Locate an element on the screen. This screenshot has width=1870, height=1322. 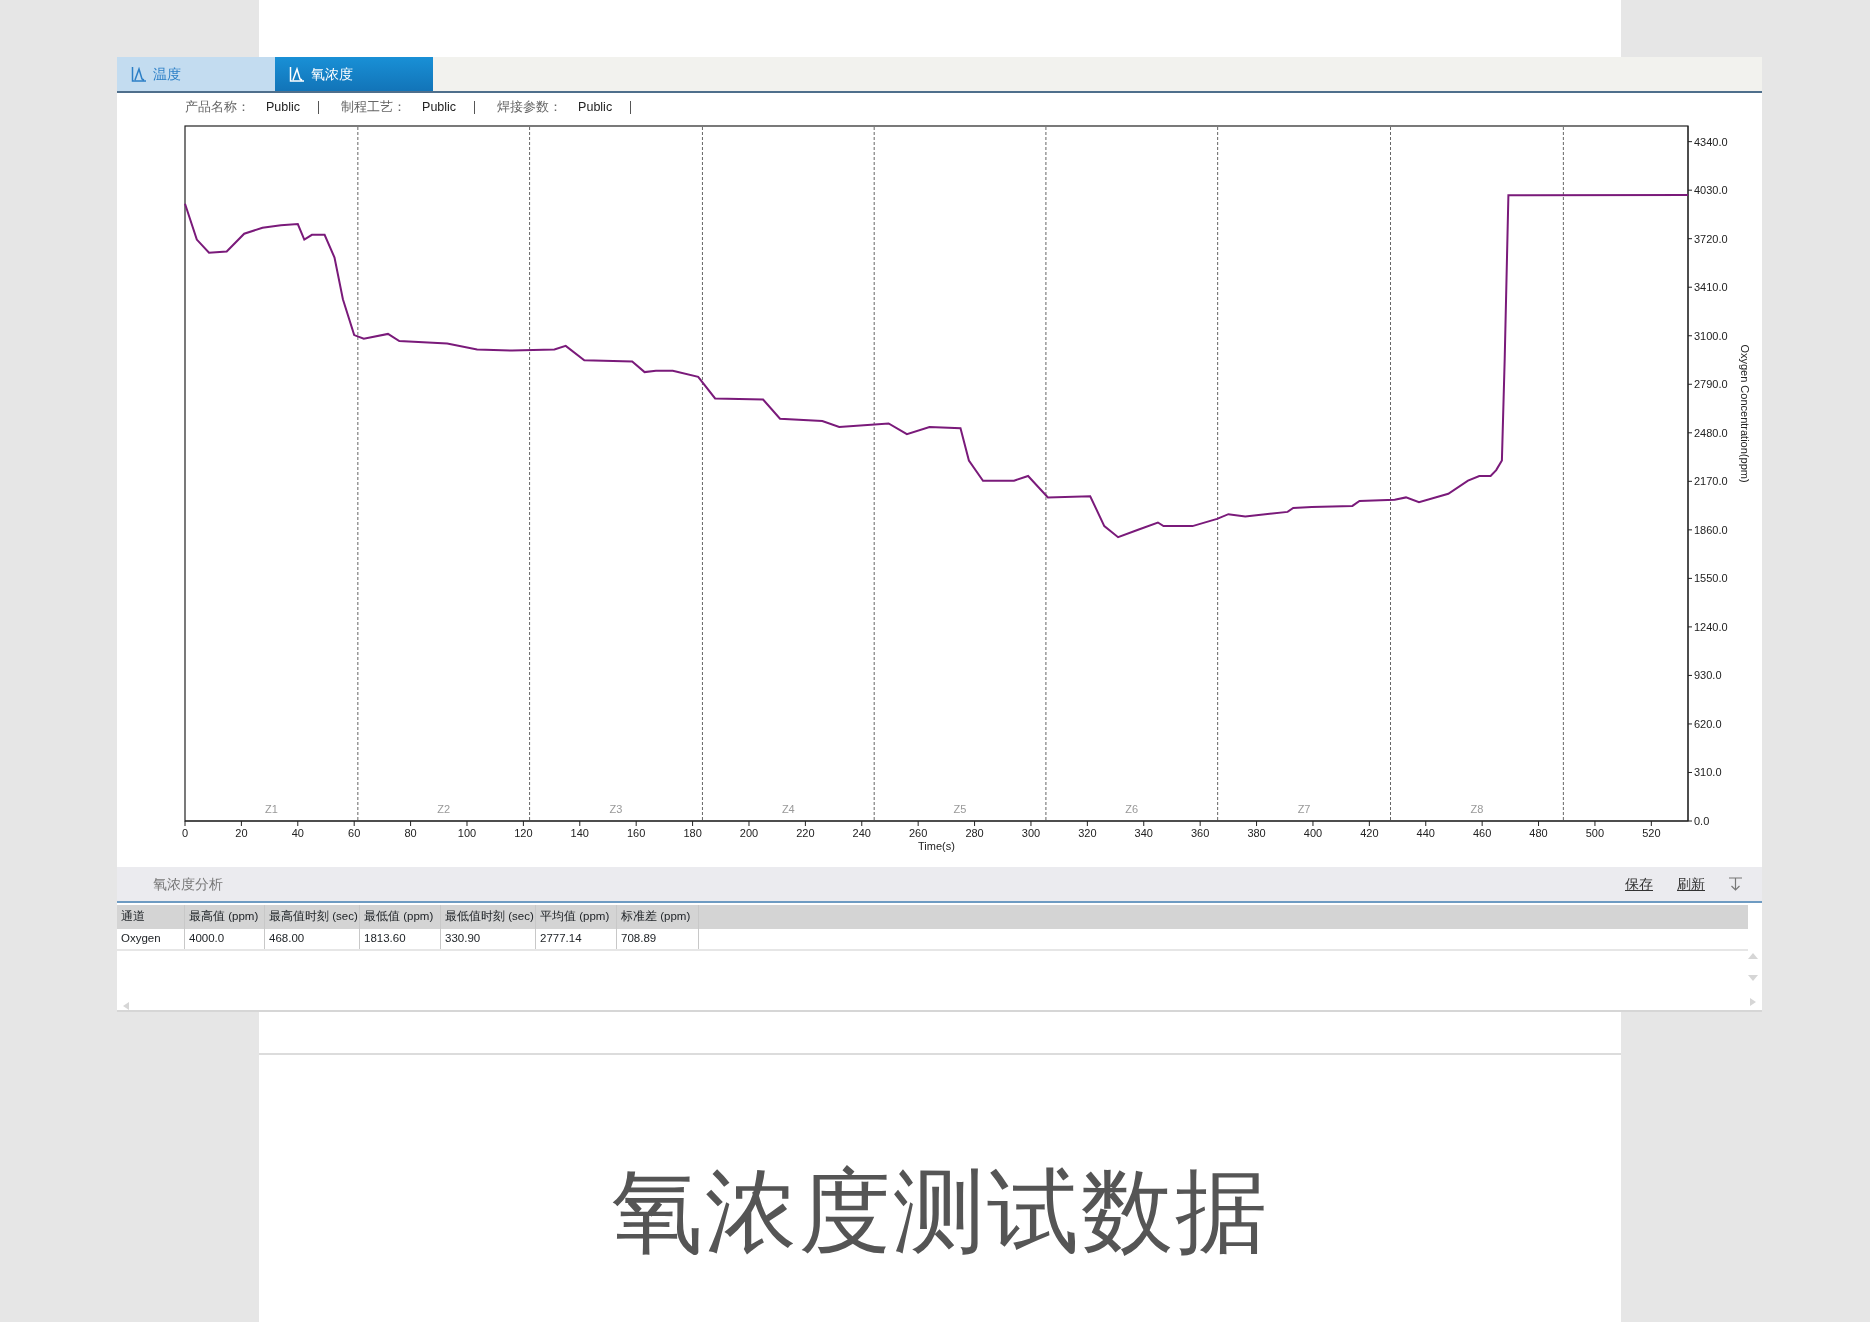
axis-tick-label: 340 is located at coordinates (1143, 833).